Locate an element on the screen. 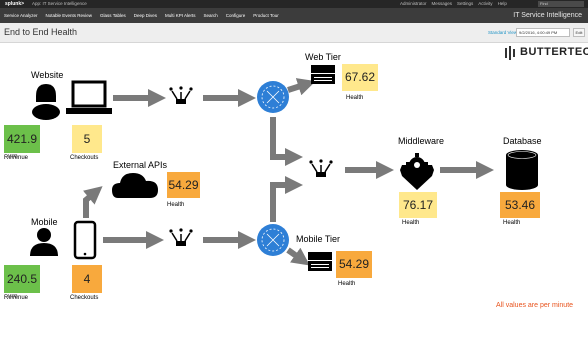  web-server-icon is located at coordinates (323, 74).